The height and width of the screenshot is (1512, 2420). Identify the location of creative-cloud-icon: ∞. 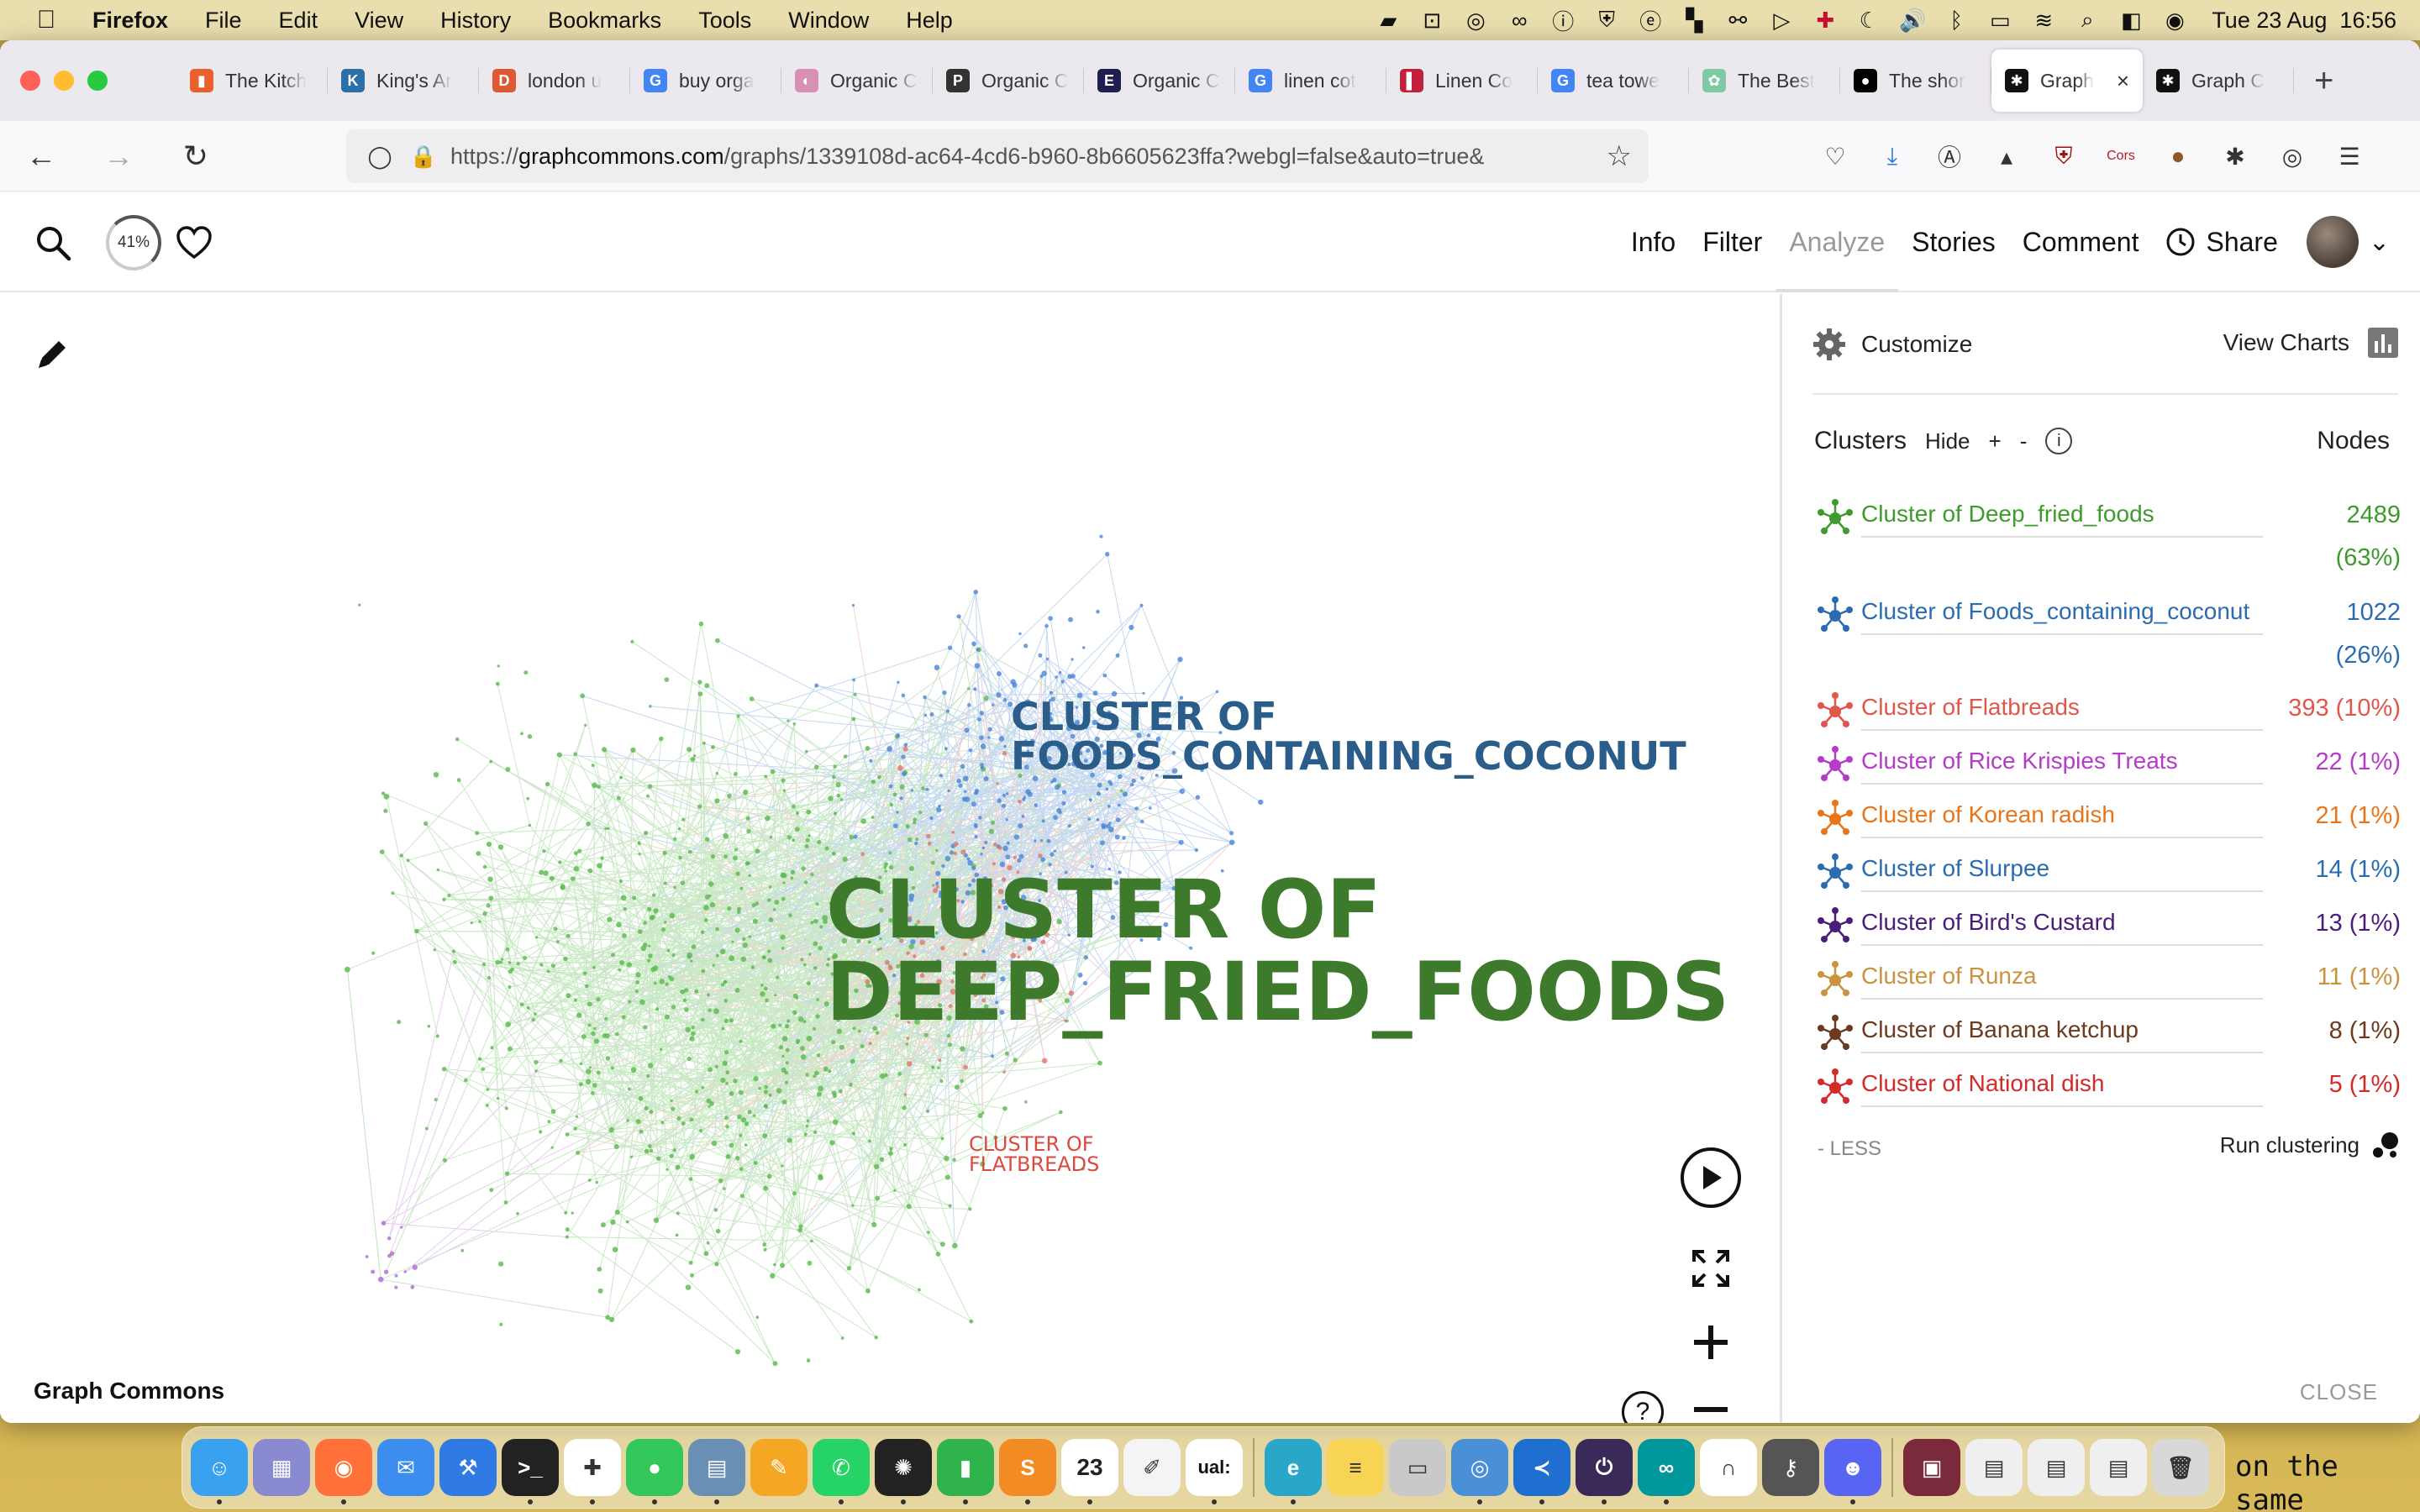
(1519, 20).